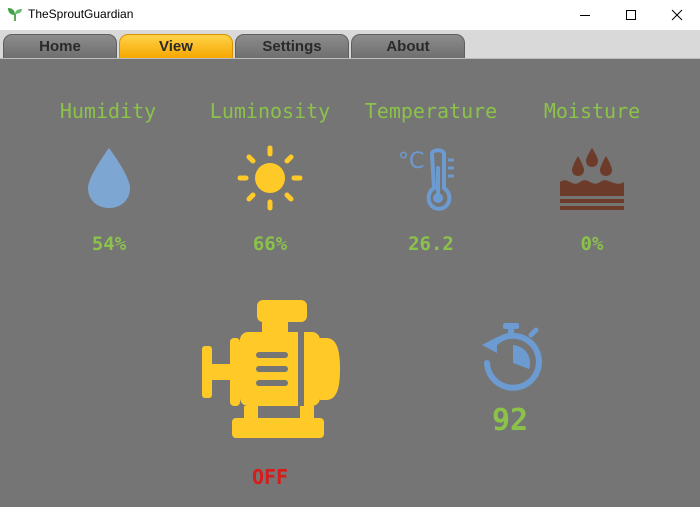 The width and height of the screenshot is (700, 507). What do you see at coordinates (270, 178) in the screenshot?
I see `sun-icon` at bounding box center [270, 178].